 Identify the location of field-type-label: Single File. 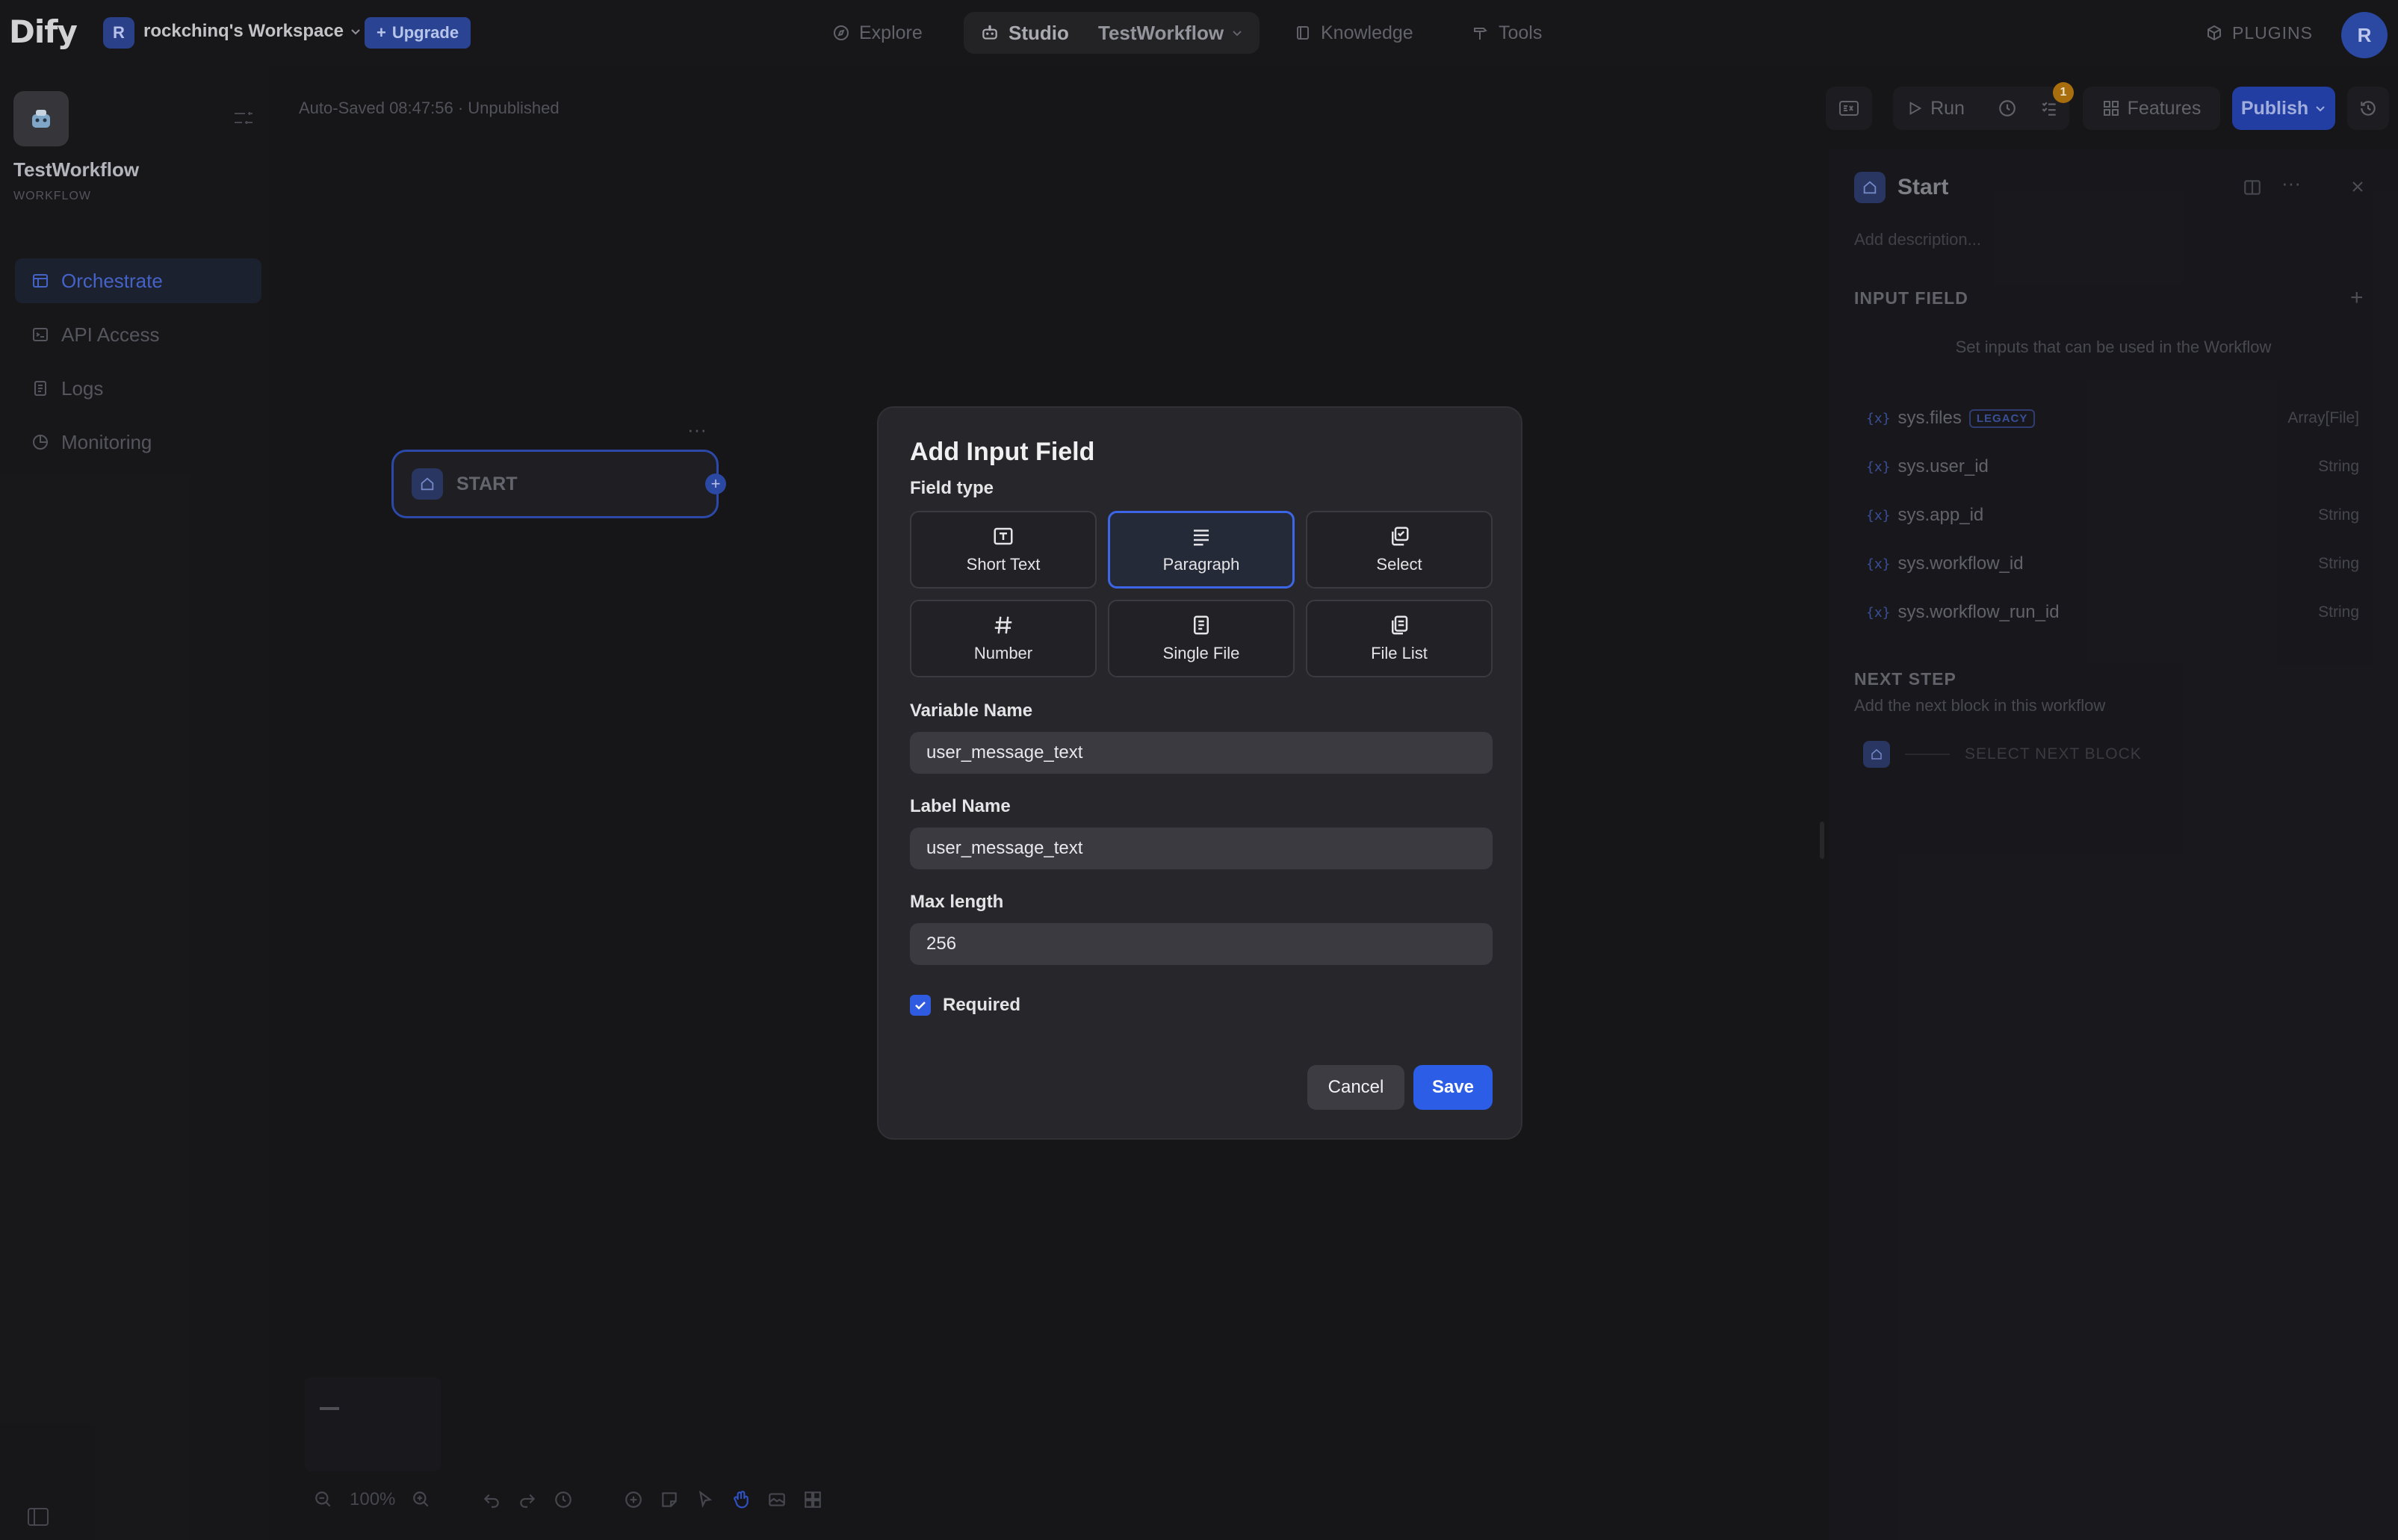
(1201, 653).